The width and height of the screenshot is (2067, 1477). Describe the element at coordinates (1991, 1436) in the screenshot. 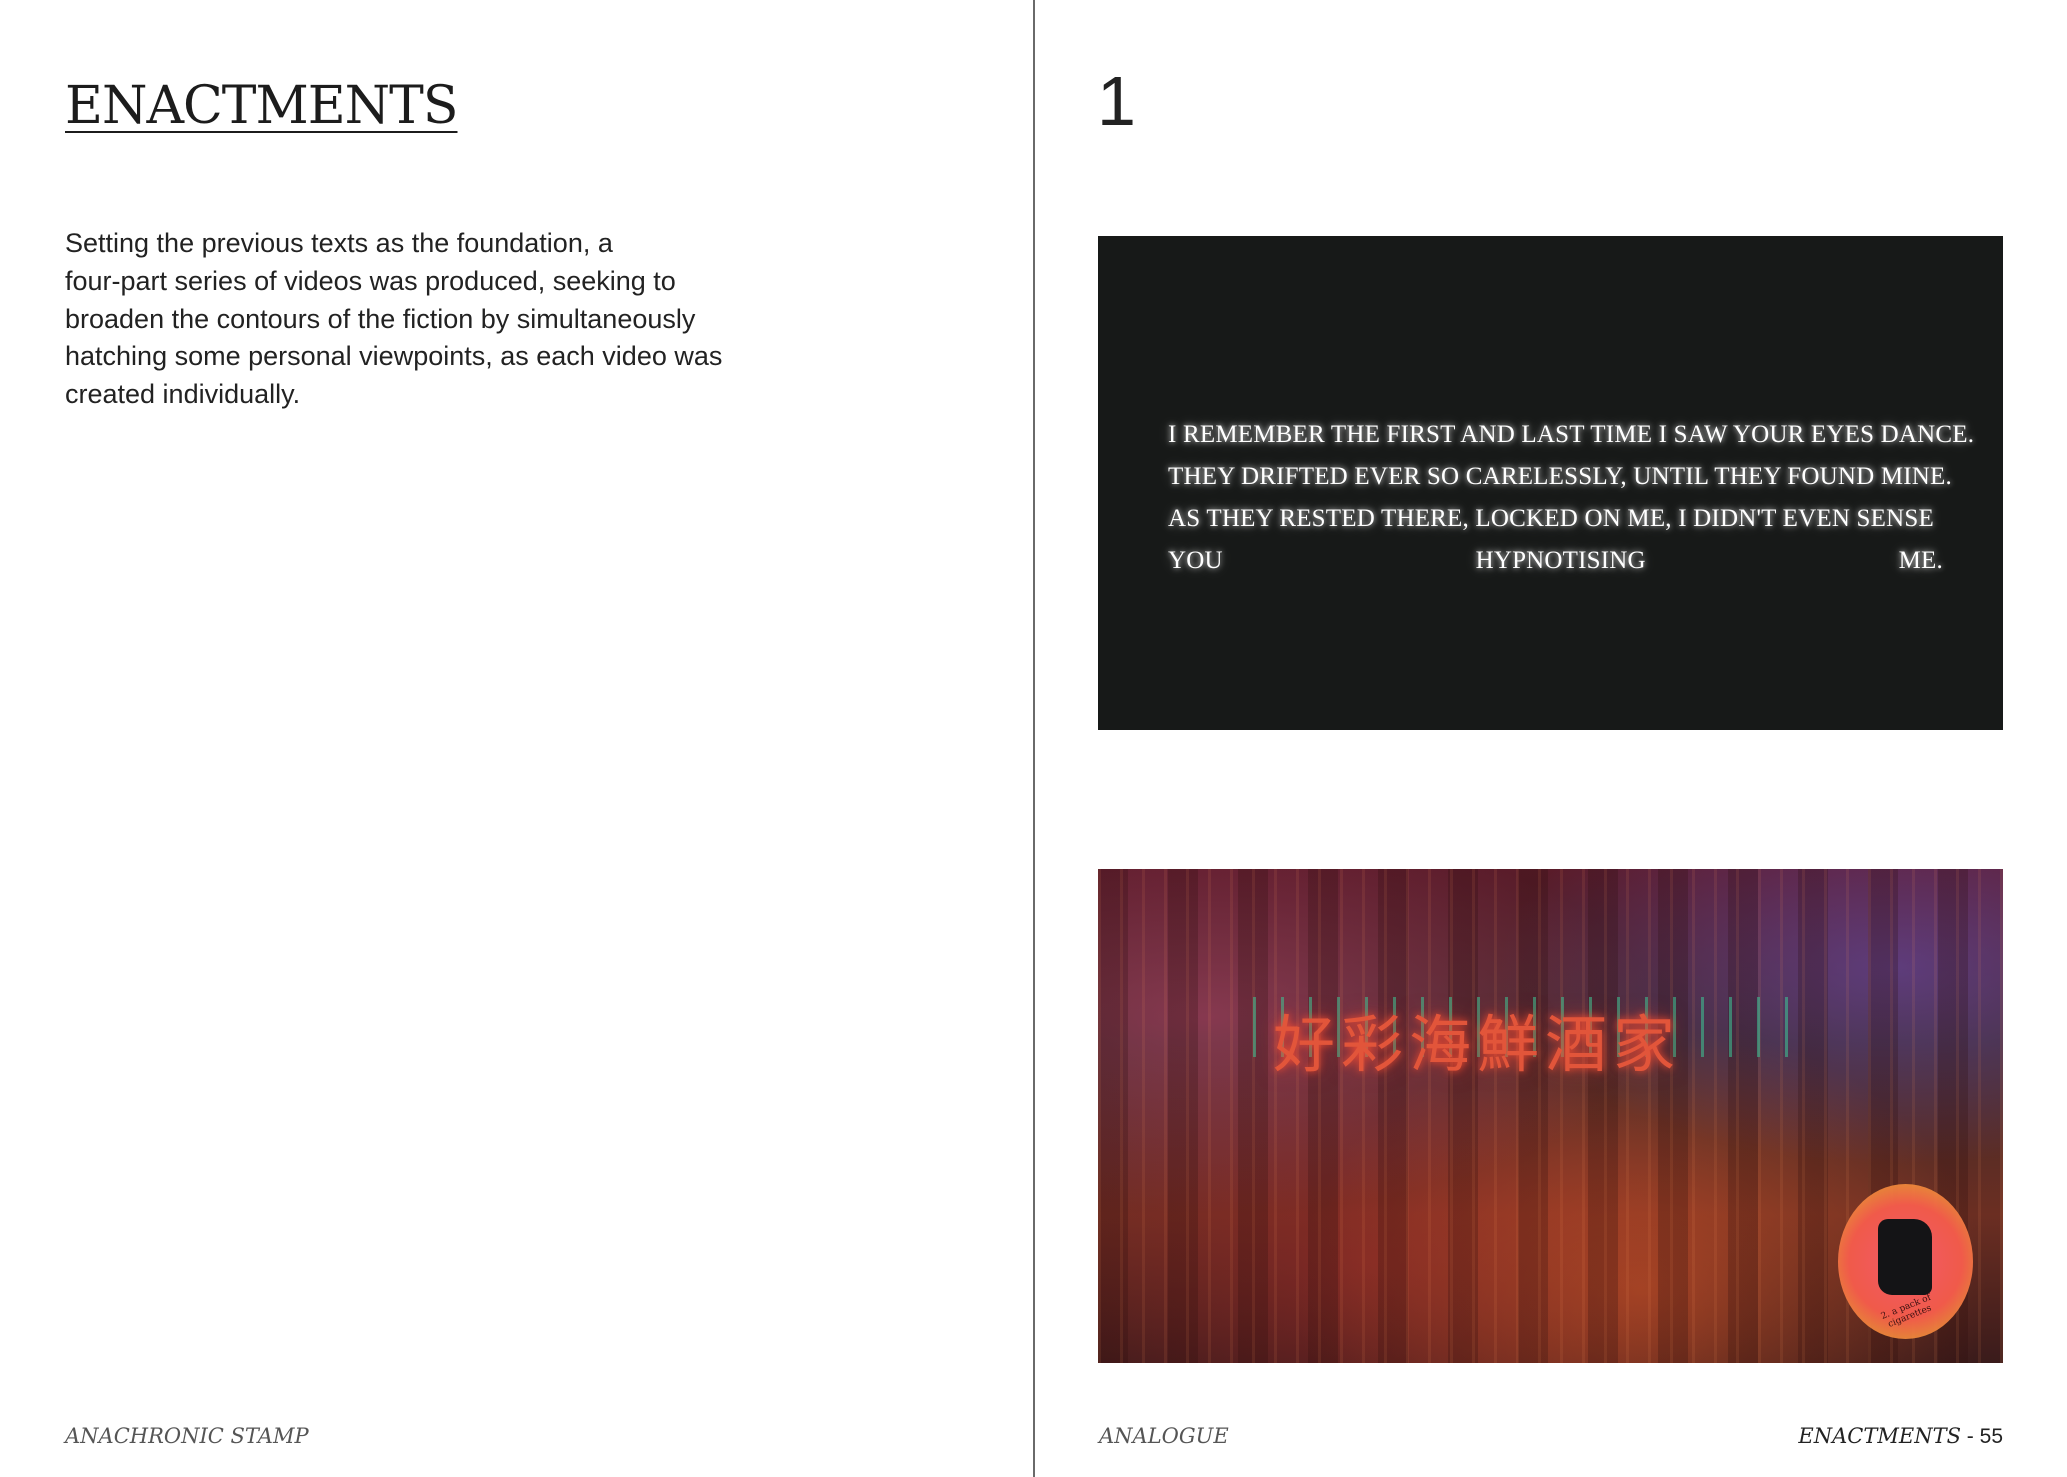

I see `page-number: 55` at that location.